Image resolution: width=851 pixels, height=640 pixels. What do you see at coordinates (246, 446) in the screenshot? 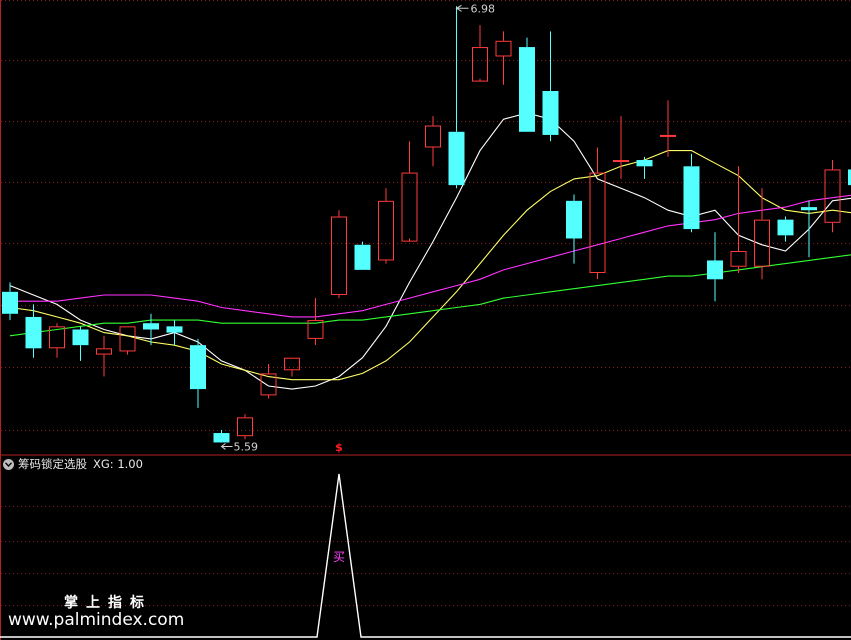
I see `low-price-label: 5.59` at bounding box center [246, 446].